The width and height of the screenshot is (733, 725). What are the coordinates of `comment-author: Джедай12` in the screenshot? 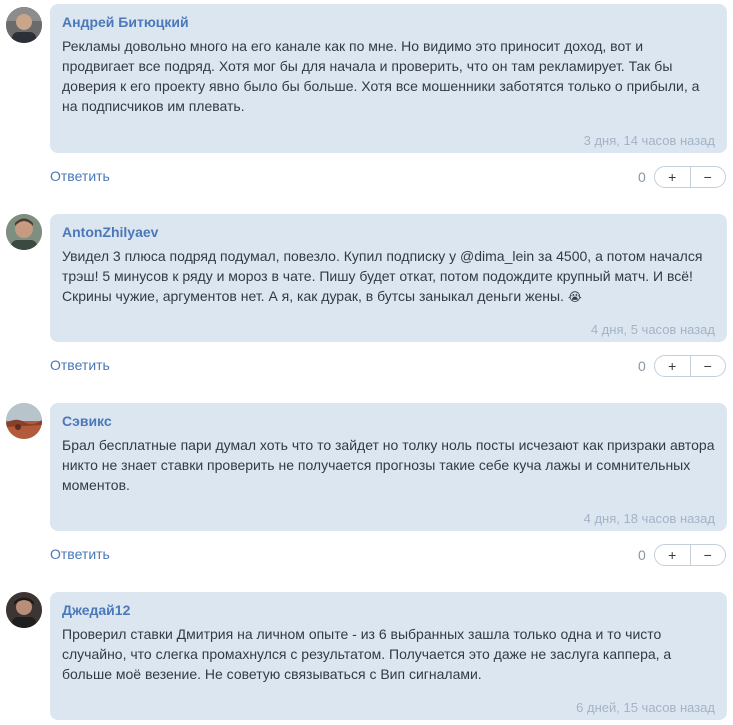 It's located at (388, 610).